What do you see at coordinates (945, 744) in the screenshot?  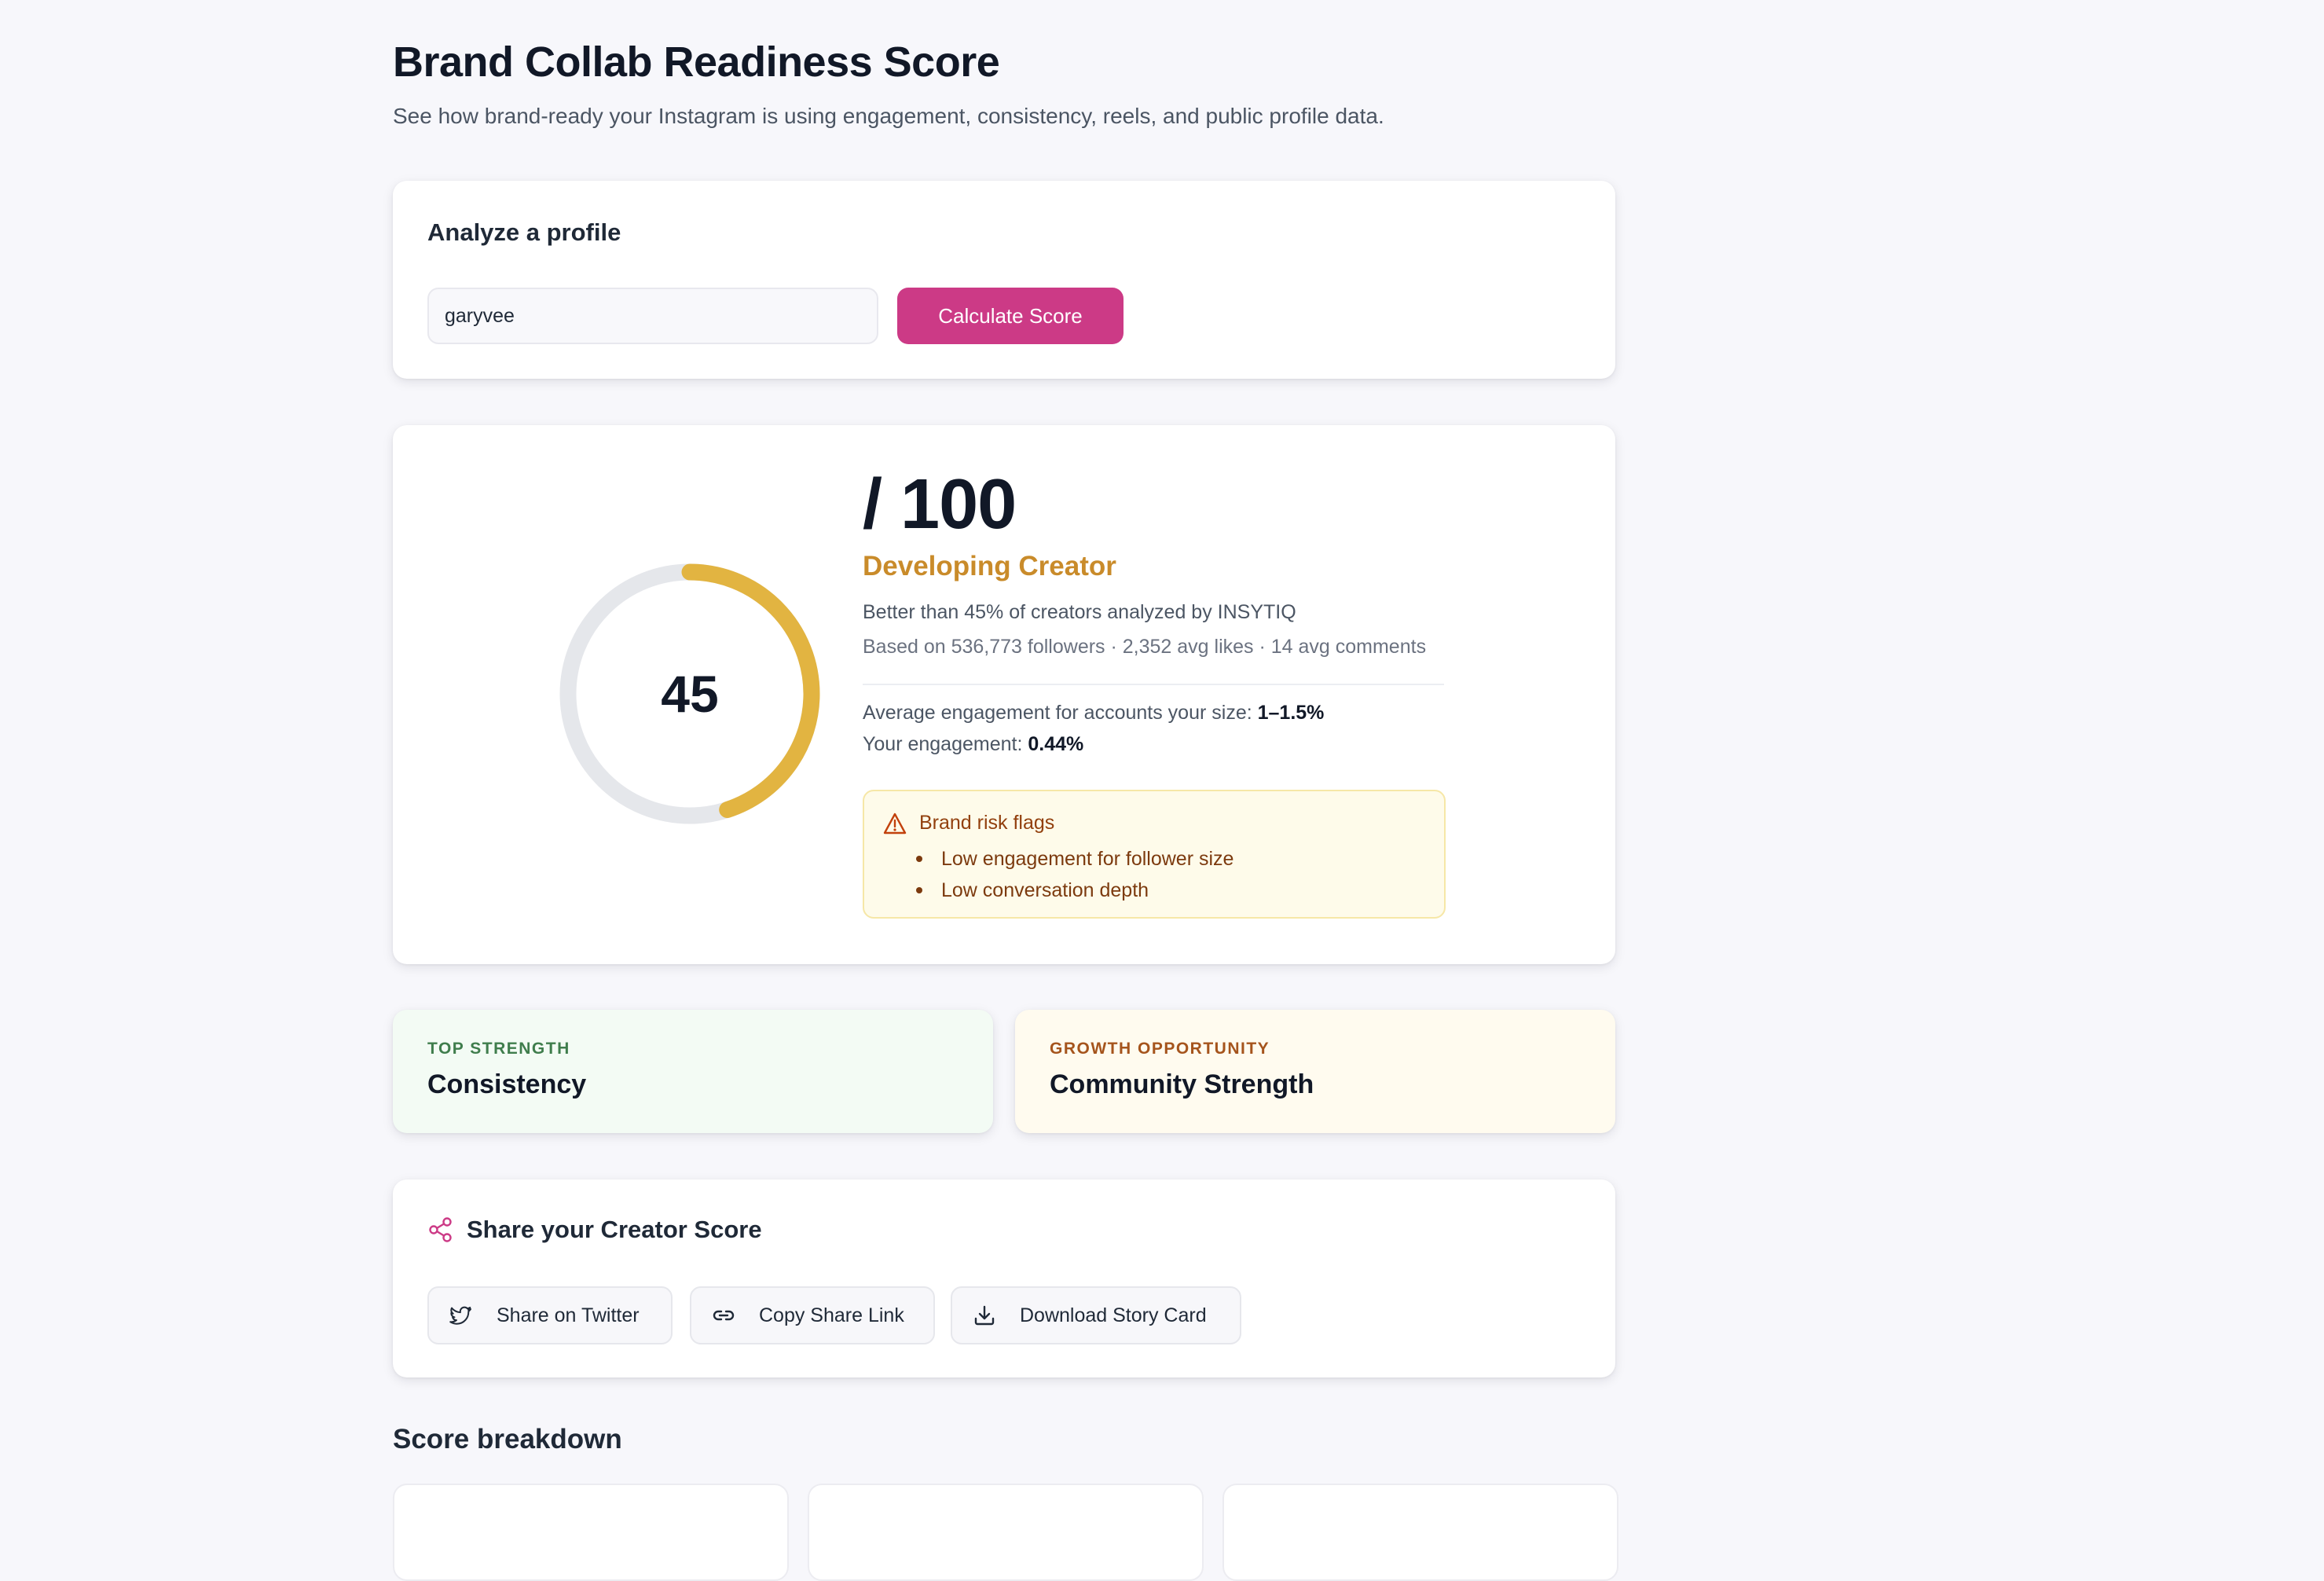 I see `your-engagement-label: Your engagement:` at bounding box center [945, 744].